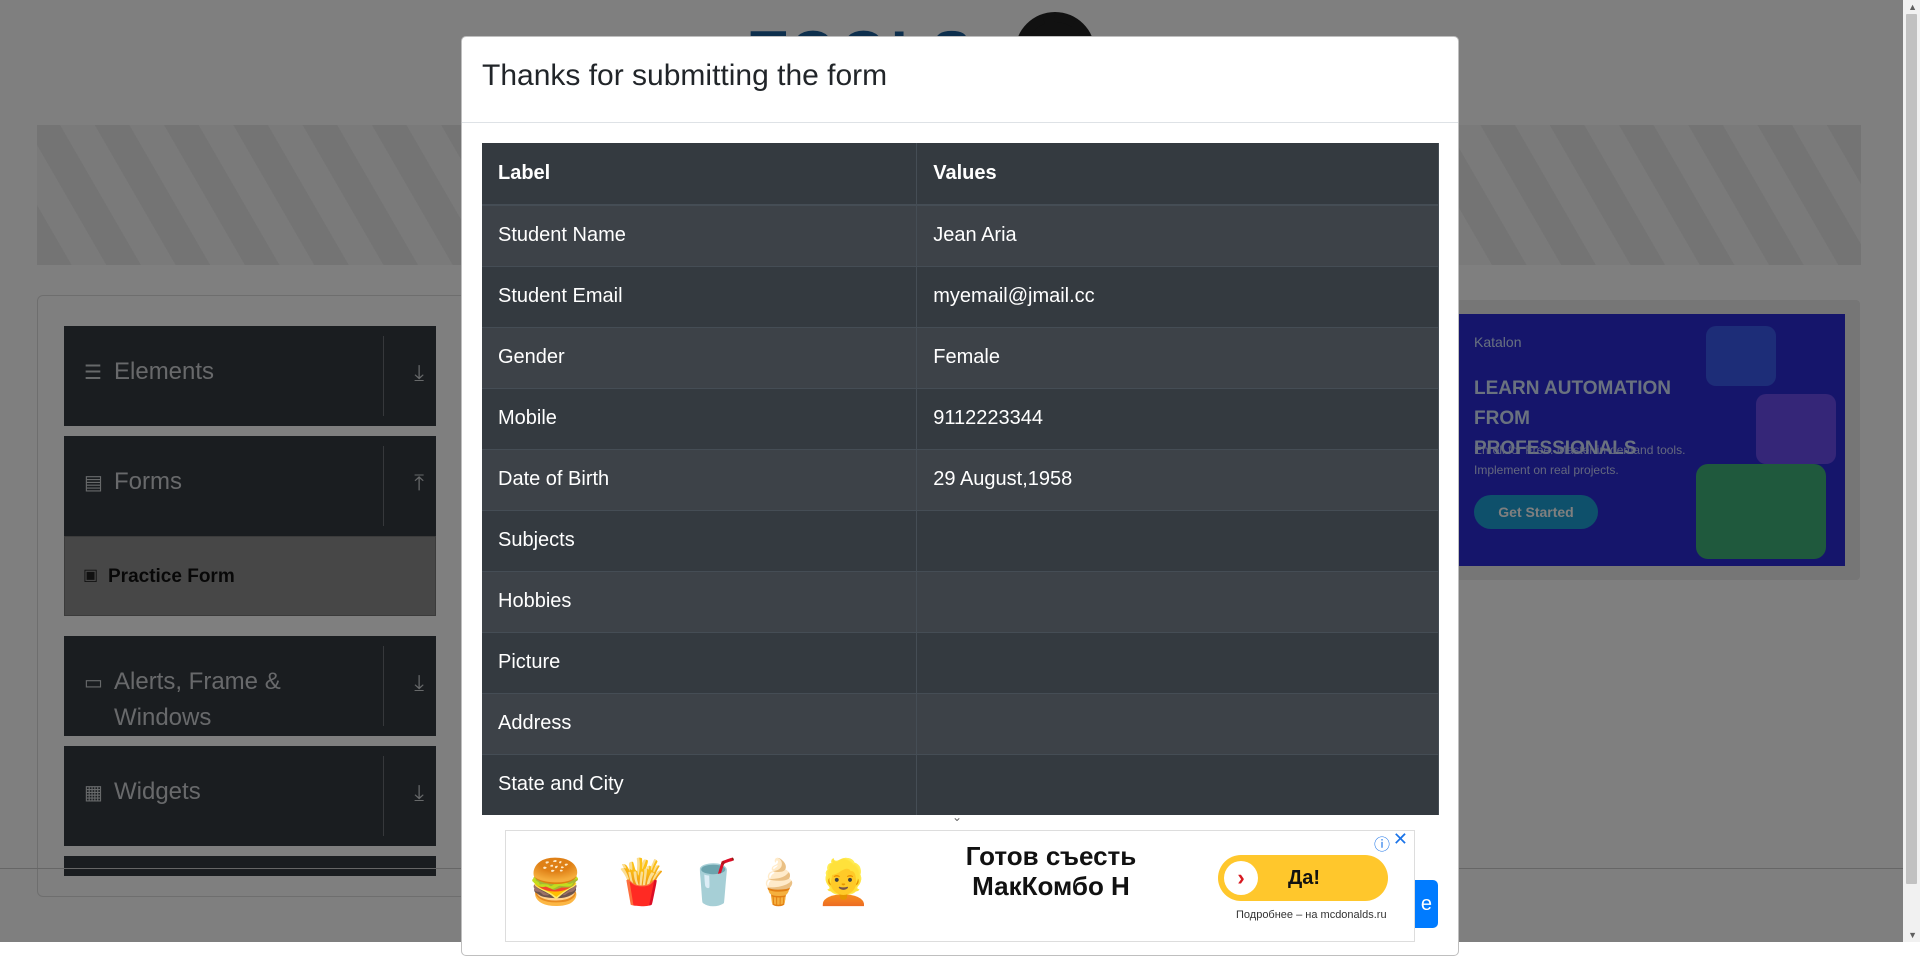 This screenshot has width=1920, height=956. What do you see at coordinates (700, 418) in the screenshot?
I see `row-label: Mobile` at bounding box center [700, 418].